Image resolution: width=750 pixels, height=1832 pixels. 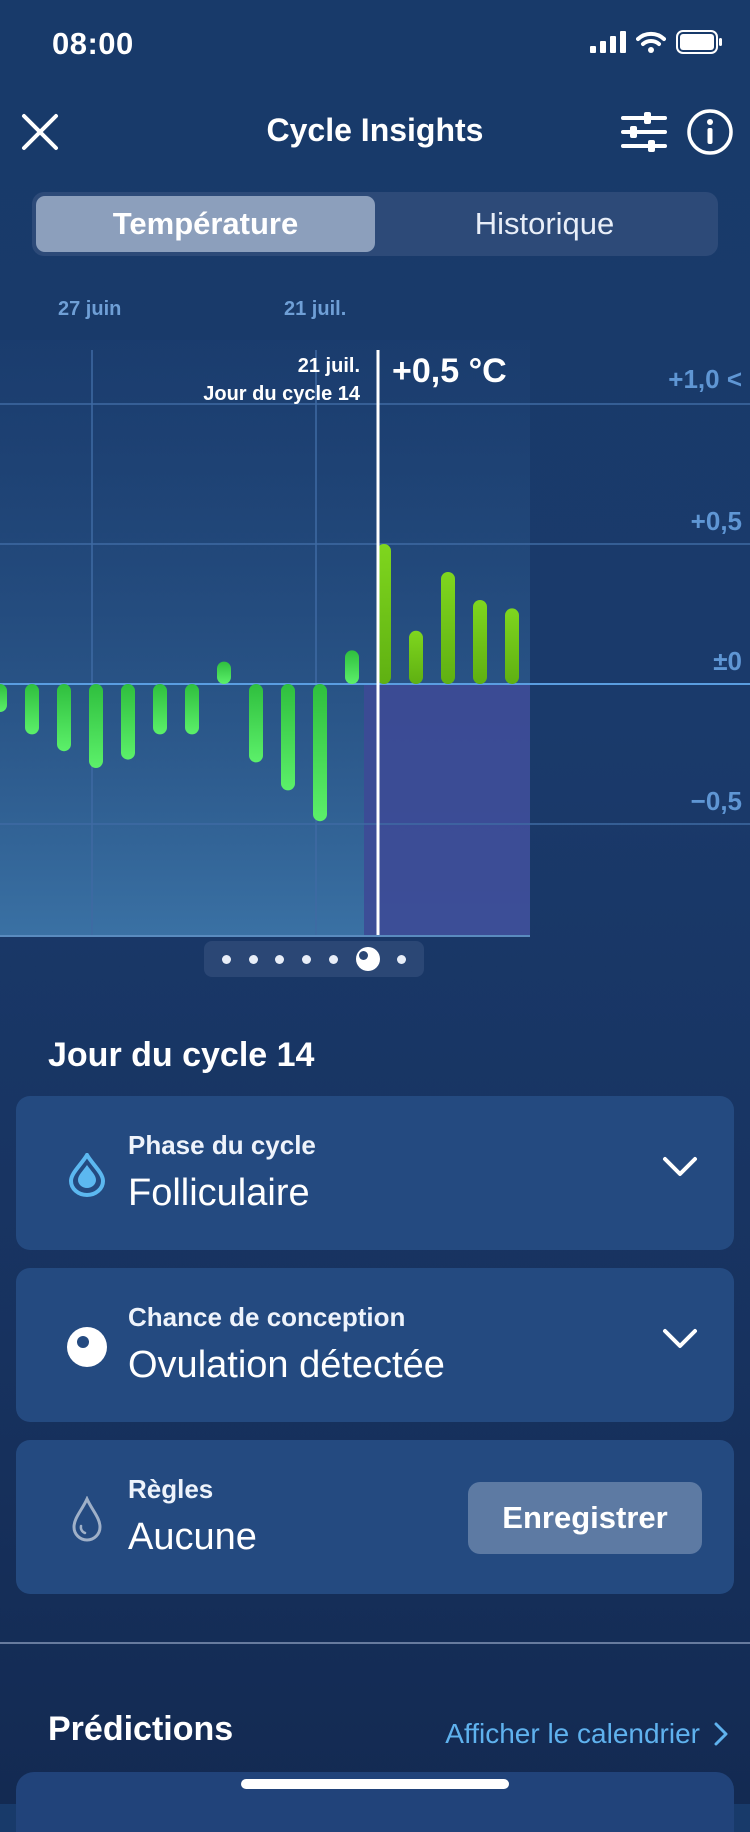 I want to click on luteal-zone, so click(x=447, y=810).